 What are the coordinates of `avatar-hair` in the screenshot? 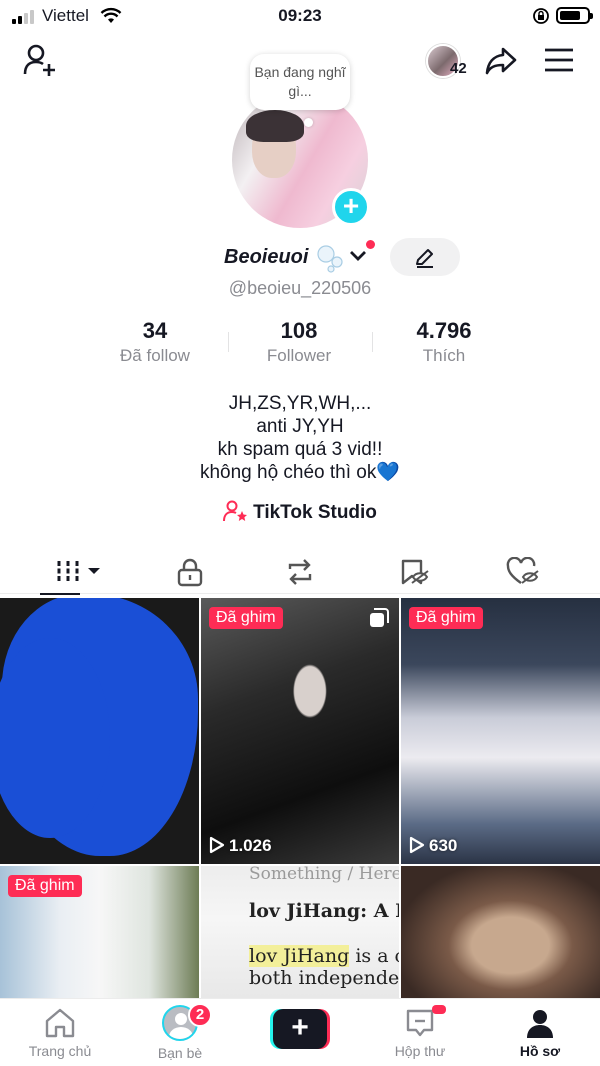 It's located at (275, 126).